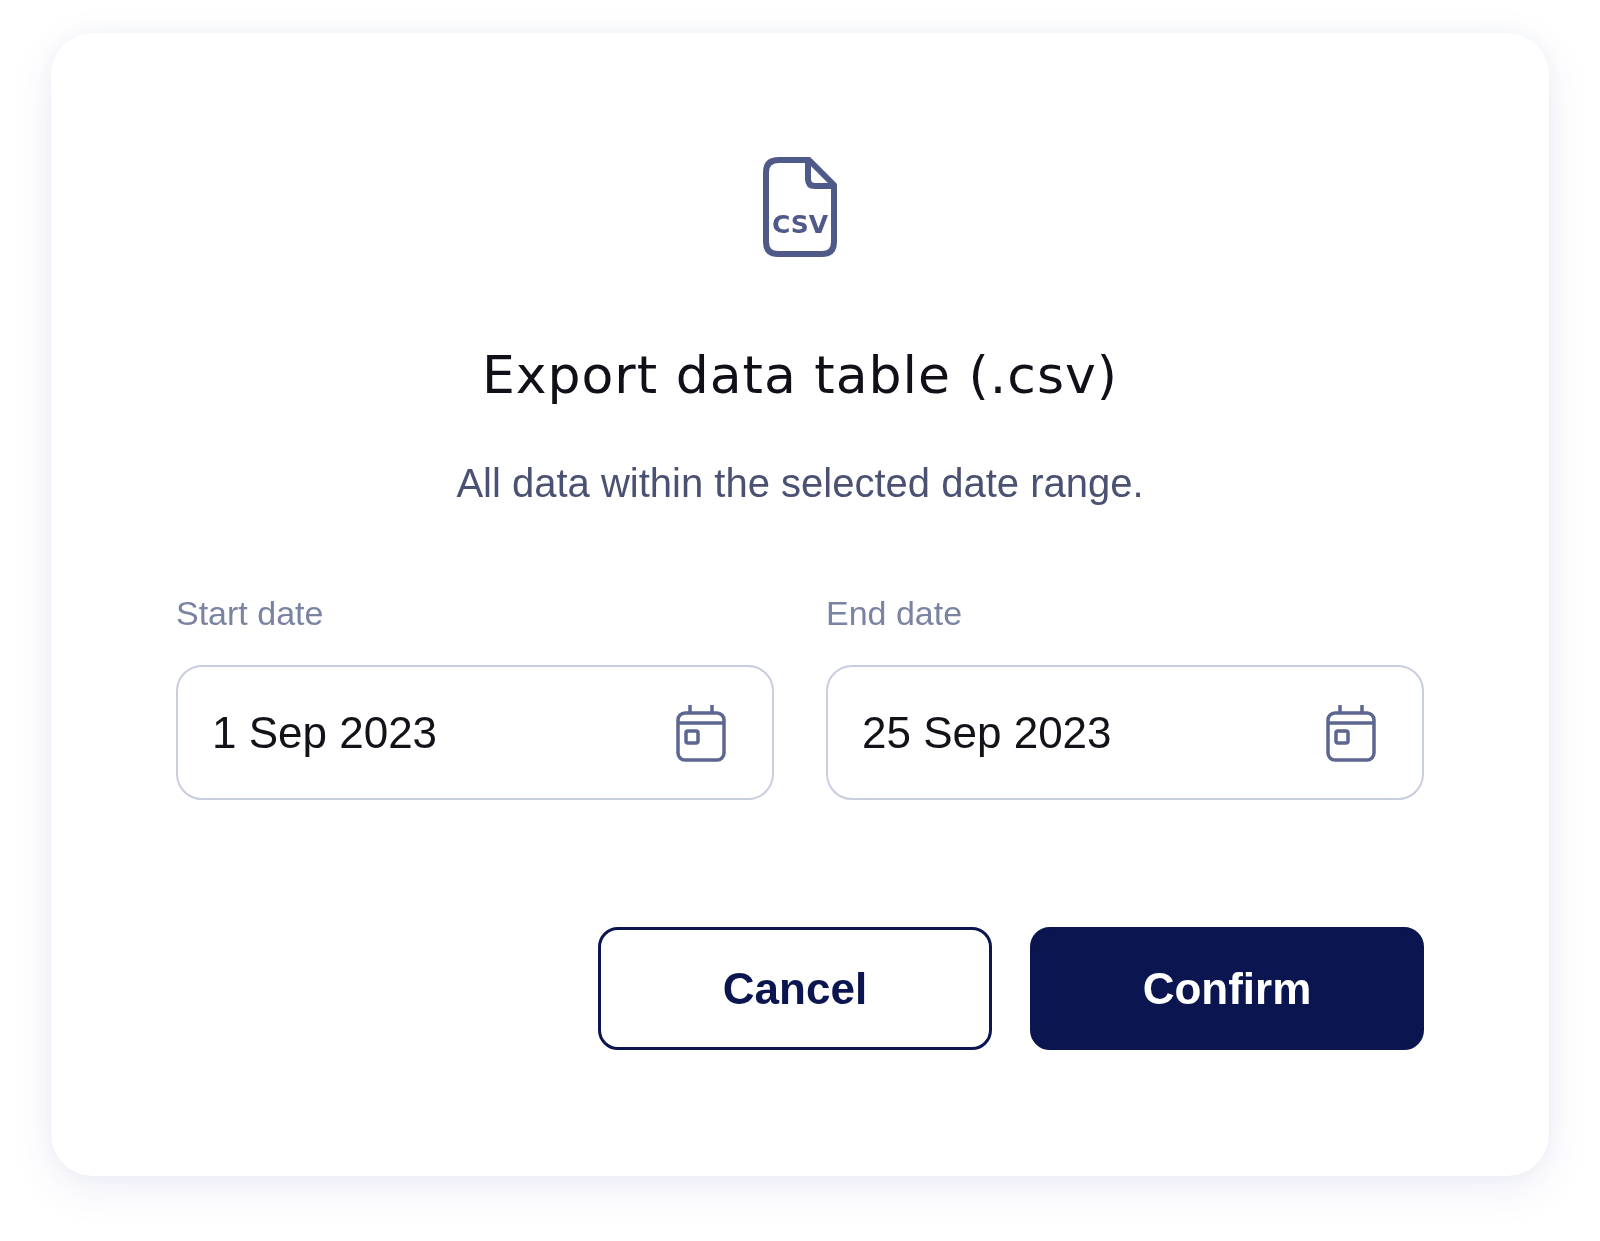 The width and height of the screenshot is (1600, 1241). Describe the element at coordinates (1125, 732) in the screenshot. I see `date-field: 25 Sep 2023` at that location.